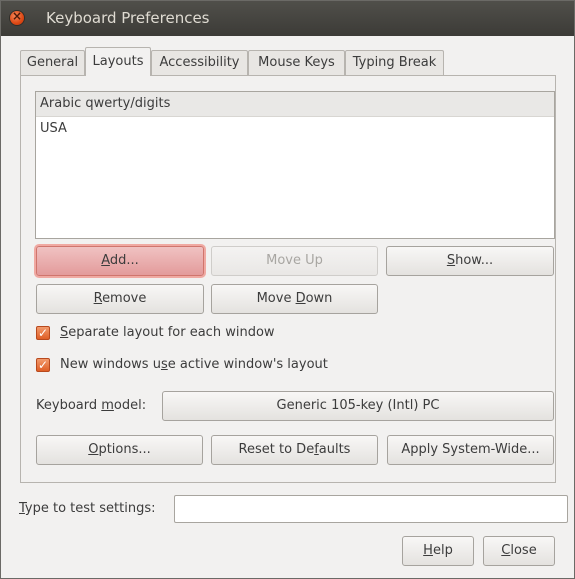  I want to click on tab-typing-break: Typing Break, so click(394, 63).